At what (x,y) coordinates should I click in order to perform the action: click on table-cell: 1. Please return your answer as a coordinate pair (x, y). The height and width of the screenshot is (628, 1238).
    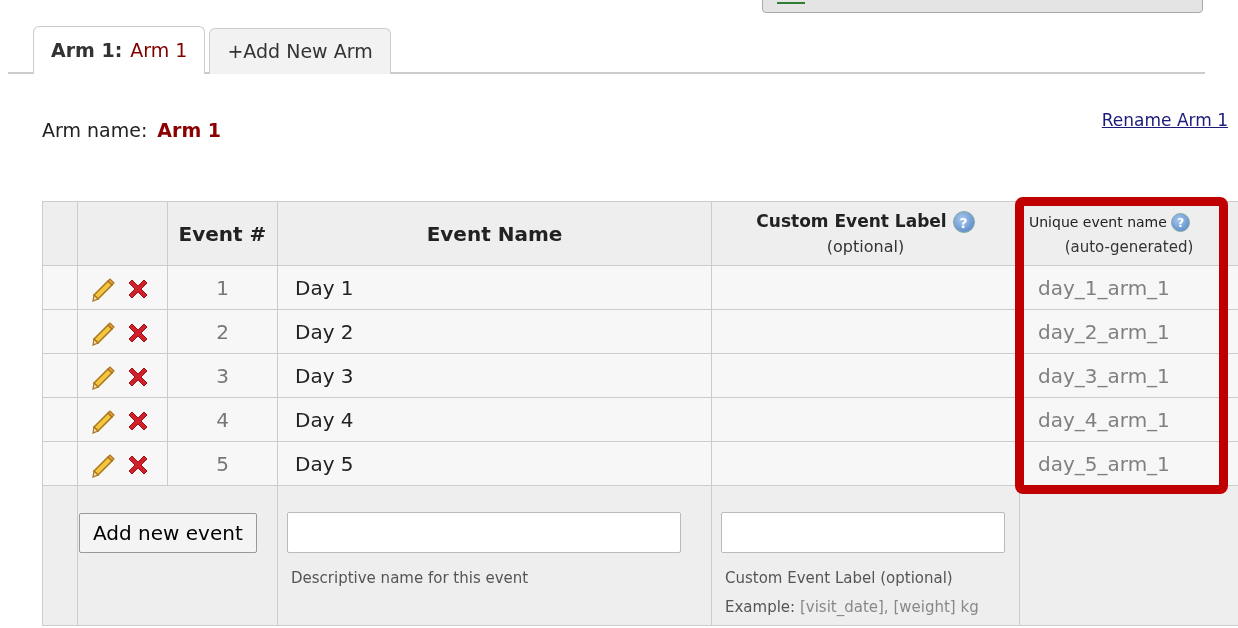
    Looking at the image, I should click on (222, 287).